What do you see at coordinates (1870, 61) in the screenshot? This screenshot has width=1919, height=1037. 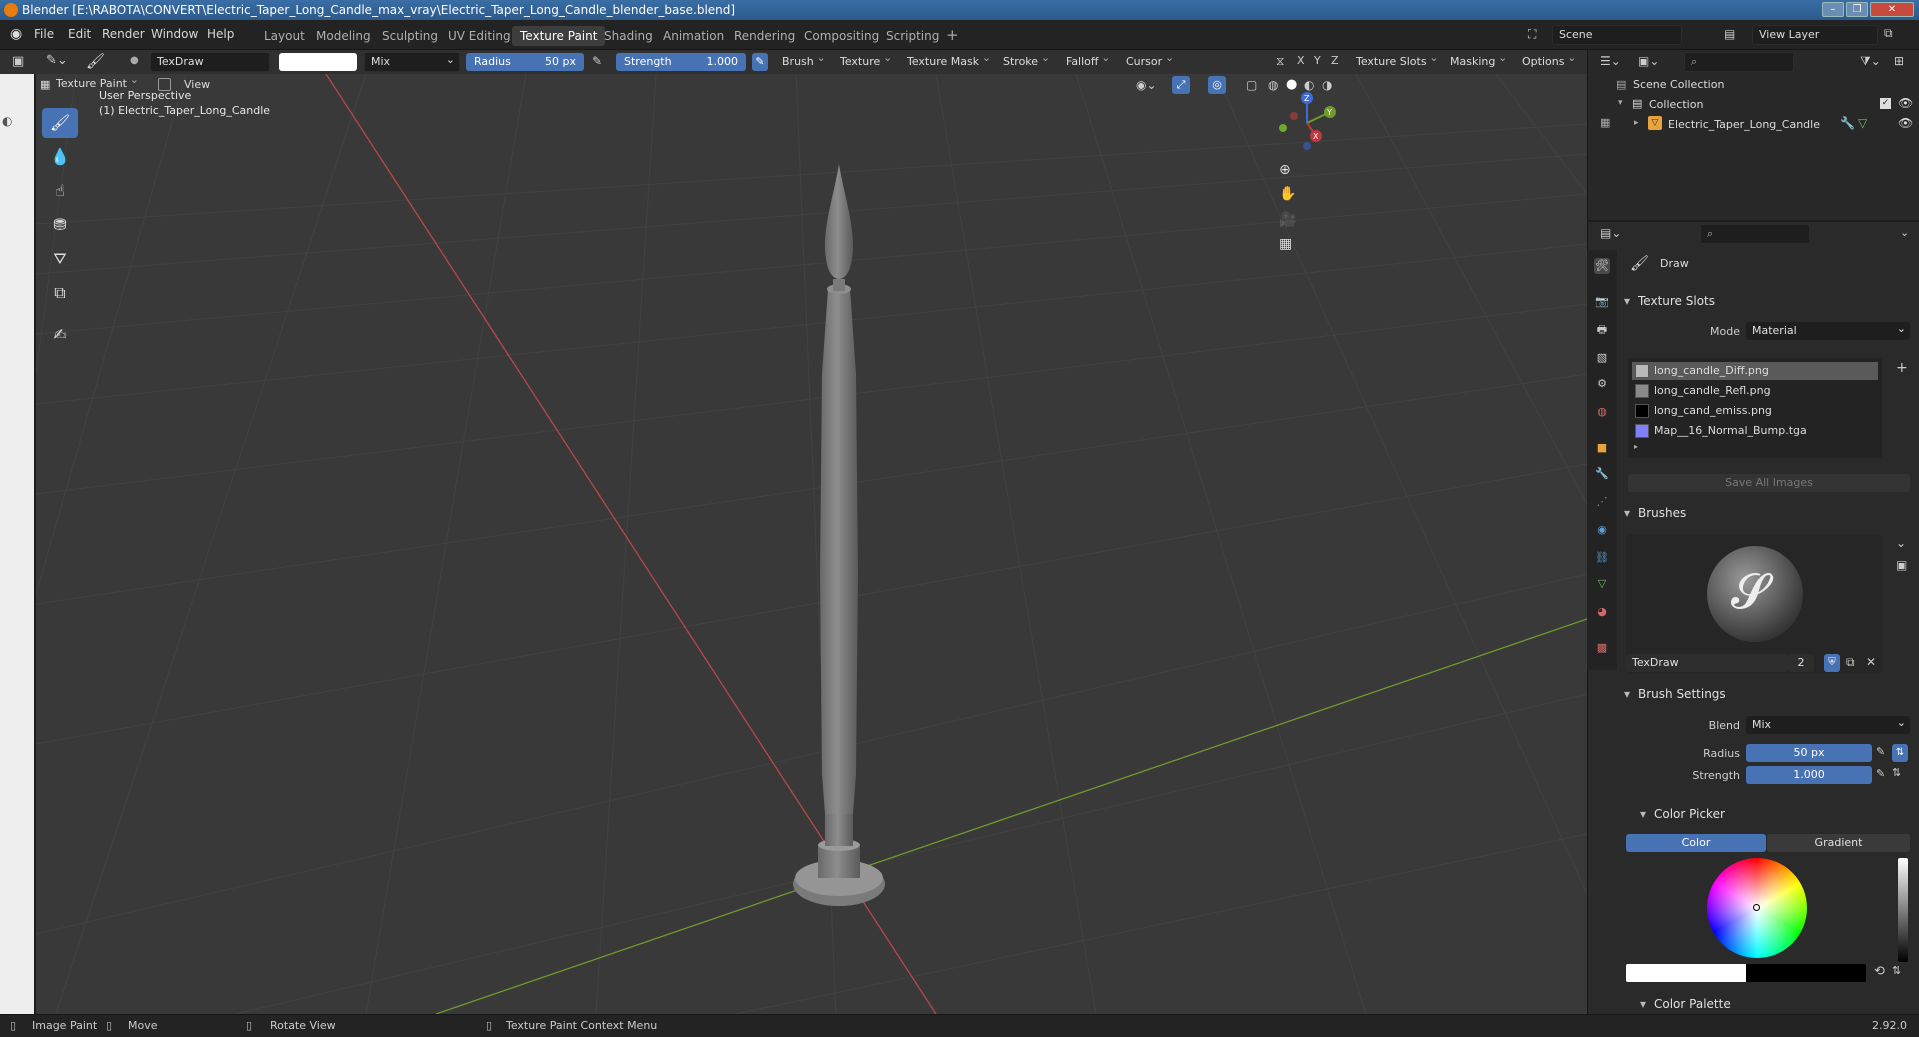 I see `filter-icon: ⧩⌄` at bounding box center [1870, 61].